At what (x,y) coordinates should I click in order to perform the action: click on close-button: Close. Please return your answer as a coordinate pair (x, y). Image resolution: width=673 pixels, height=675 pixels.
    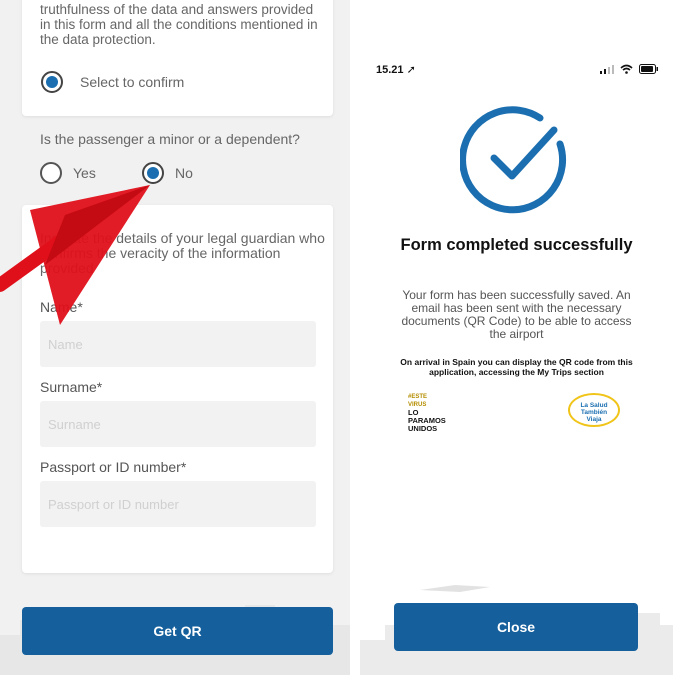
    Looking at the image, I should click on (516, 627).